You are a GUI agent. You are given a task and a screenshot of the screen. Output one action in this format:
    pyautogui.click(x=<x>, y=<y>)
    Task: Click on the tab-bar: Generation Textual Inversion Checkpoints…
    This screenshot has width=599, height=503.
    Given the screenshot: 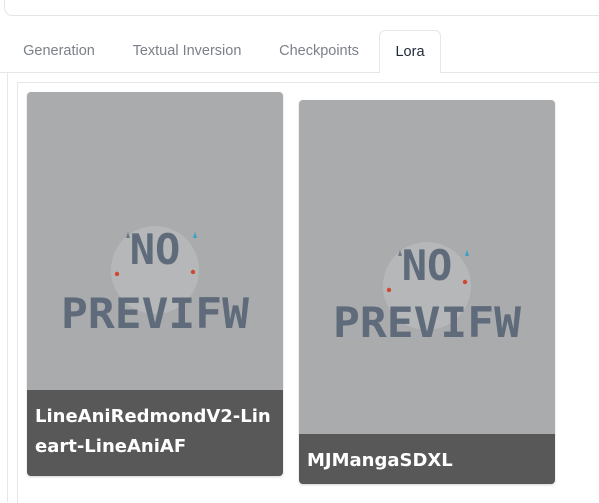 What is the action you would take?
    pyautogui.click(x=299, y=51)
    